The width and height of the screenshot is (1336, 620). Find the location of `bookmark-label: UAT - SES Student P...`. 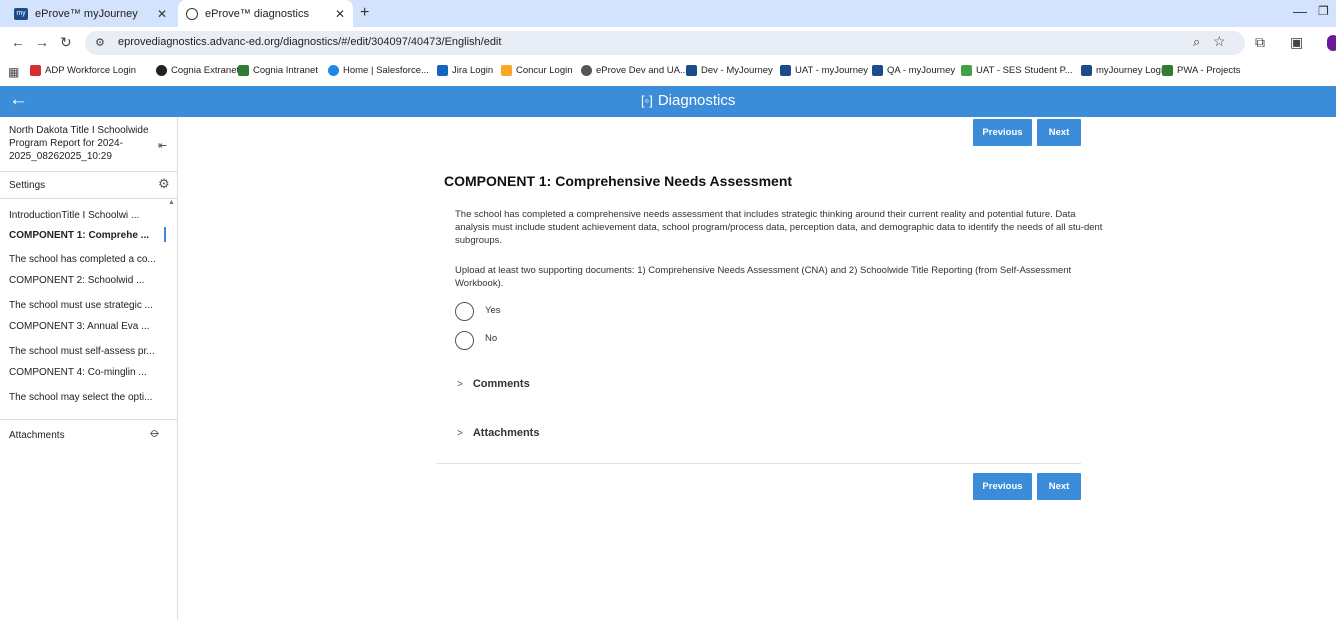

bookmark-label: UAT - SES Student P... is located at coordinates (1024, 70).